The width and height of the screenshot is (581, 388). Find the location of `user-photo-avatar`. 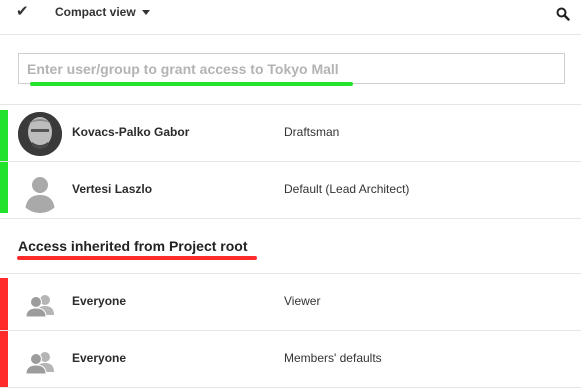

user-photo-avatar is located at coordinates (40, 134).